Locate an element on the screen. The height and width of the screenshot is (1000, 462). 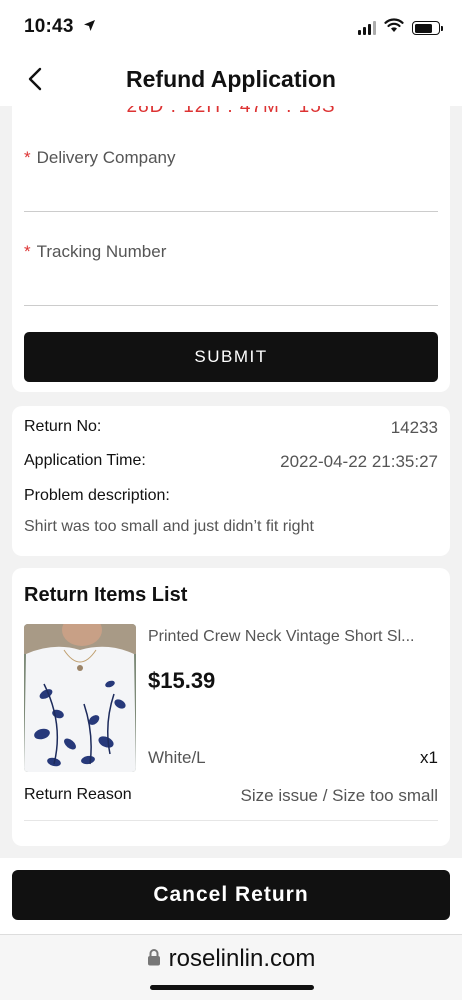
return-items-title: Return Items List is located at coordinates (106, 595).